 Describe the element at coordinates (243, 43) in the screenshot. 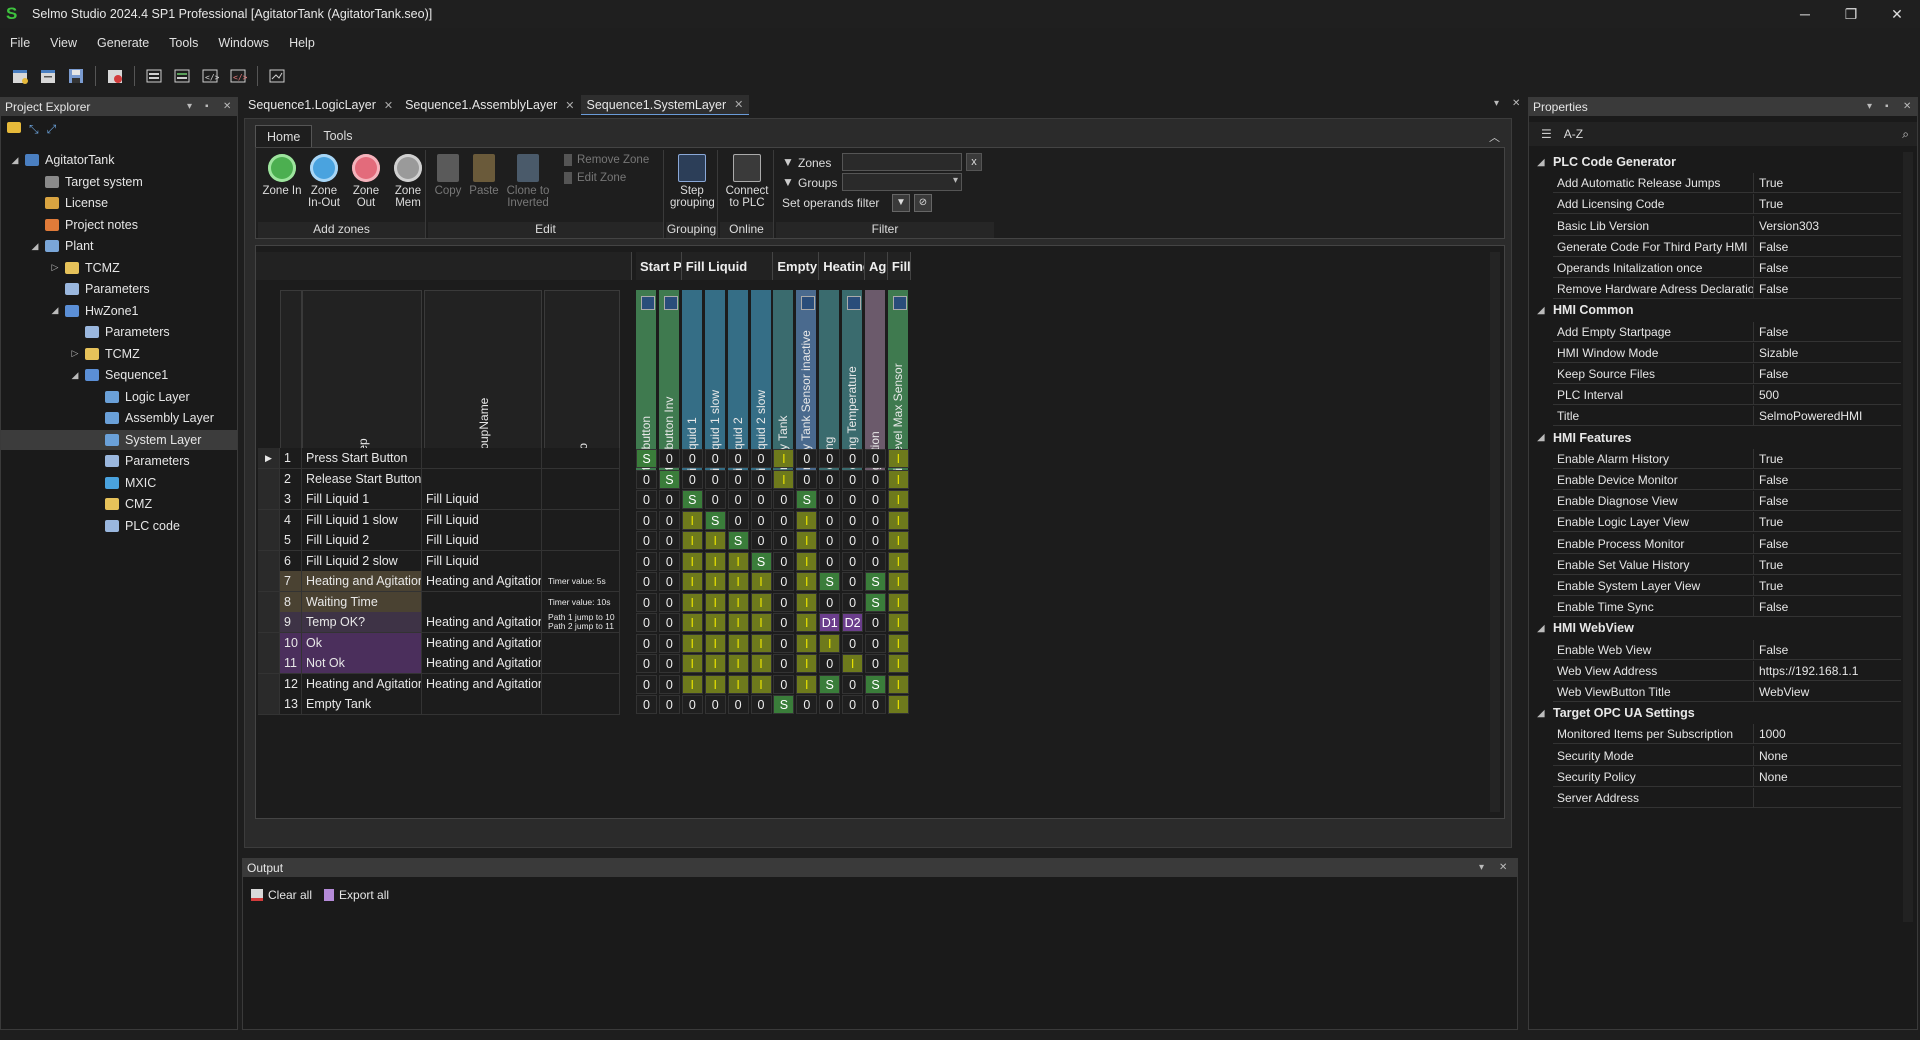

I see `menu-windows: Windows` at that location.